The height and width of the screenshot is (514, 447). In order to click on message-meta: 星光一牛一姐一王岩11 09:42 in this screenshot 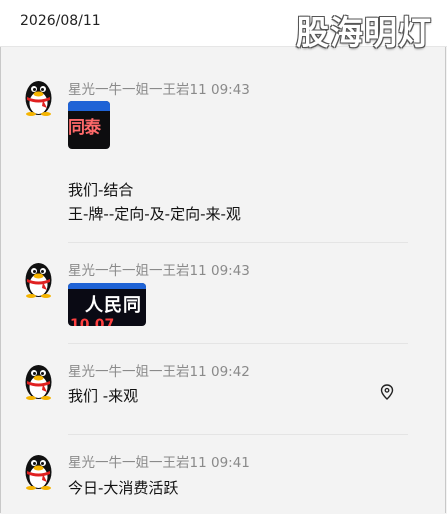, I will do `click(159, 370)`.